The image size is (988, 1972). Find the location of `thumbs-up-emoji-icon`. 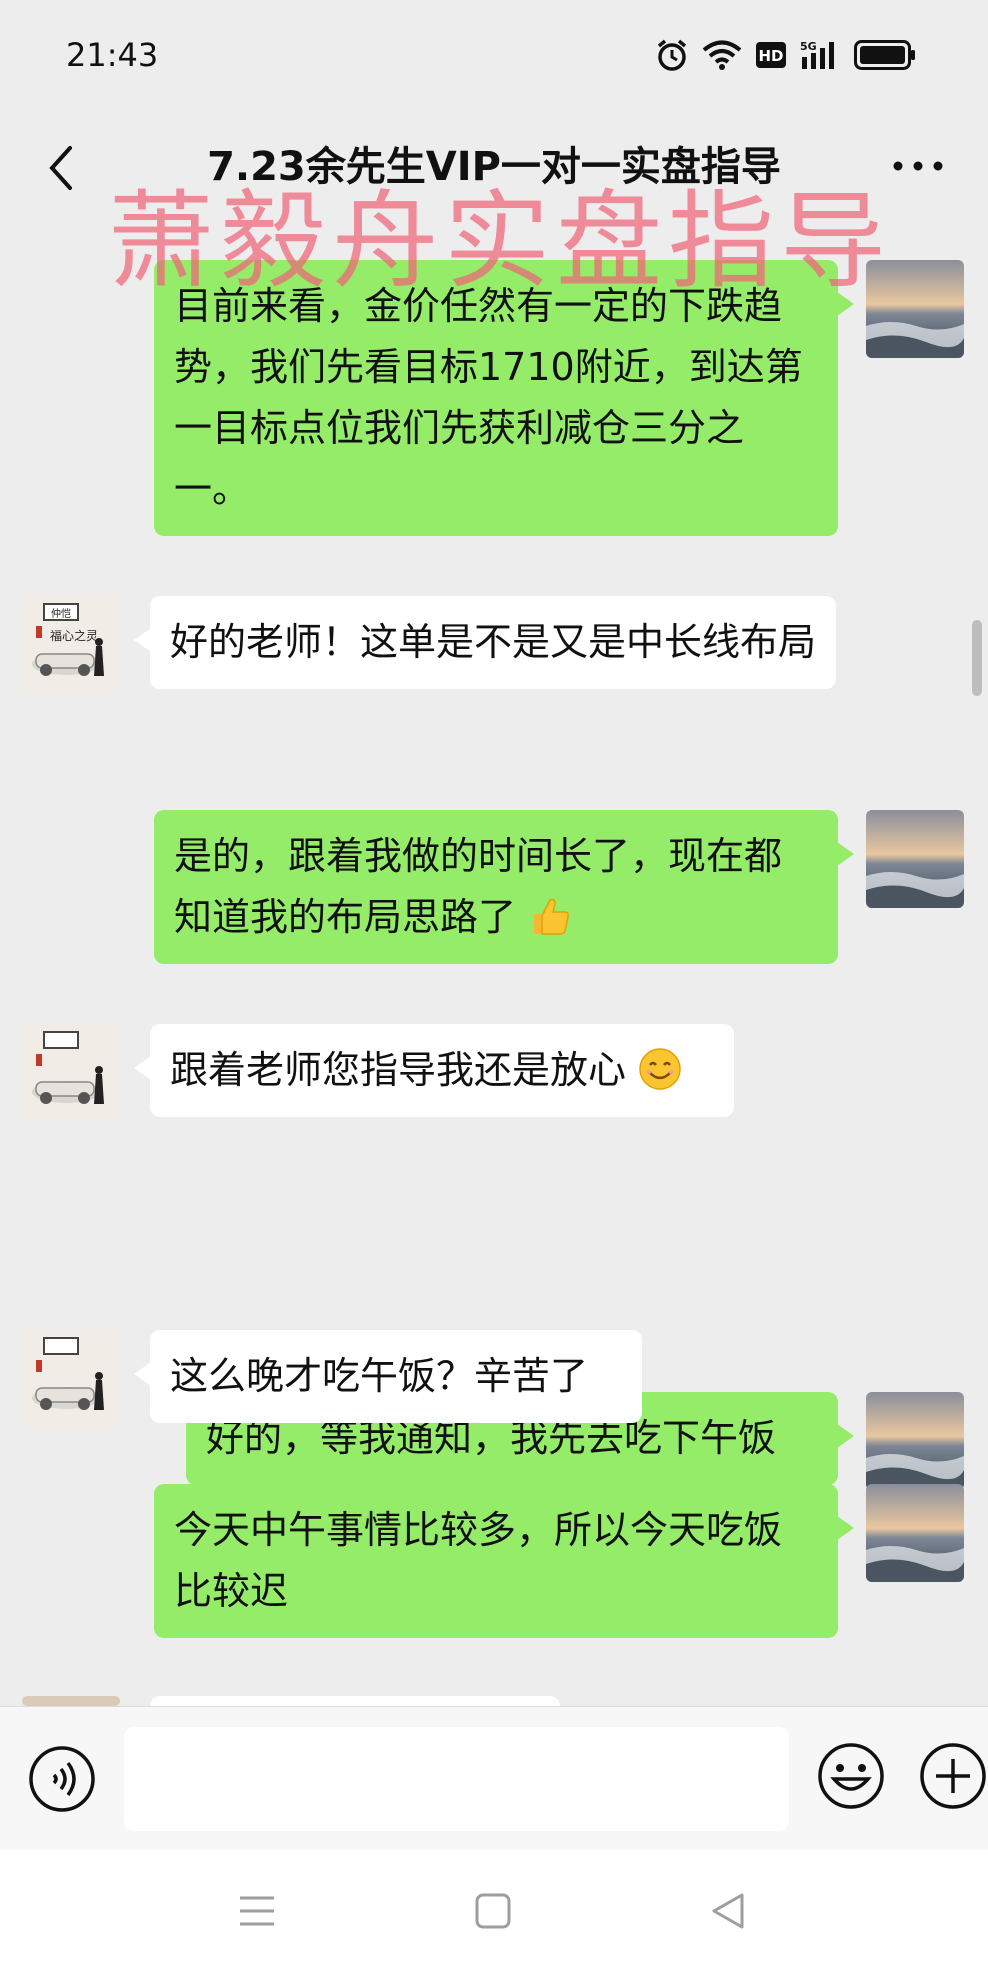

thumbs-up-emoji-icon is located at coordinates (552, 916).